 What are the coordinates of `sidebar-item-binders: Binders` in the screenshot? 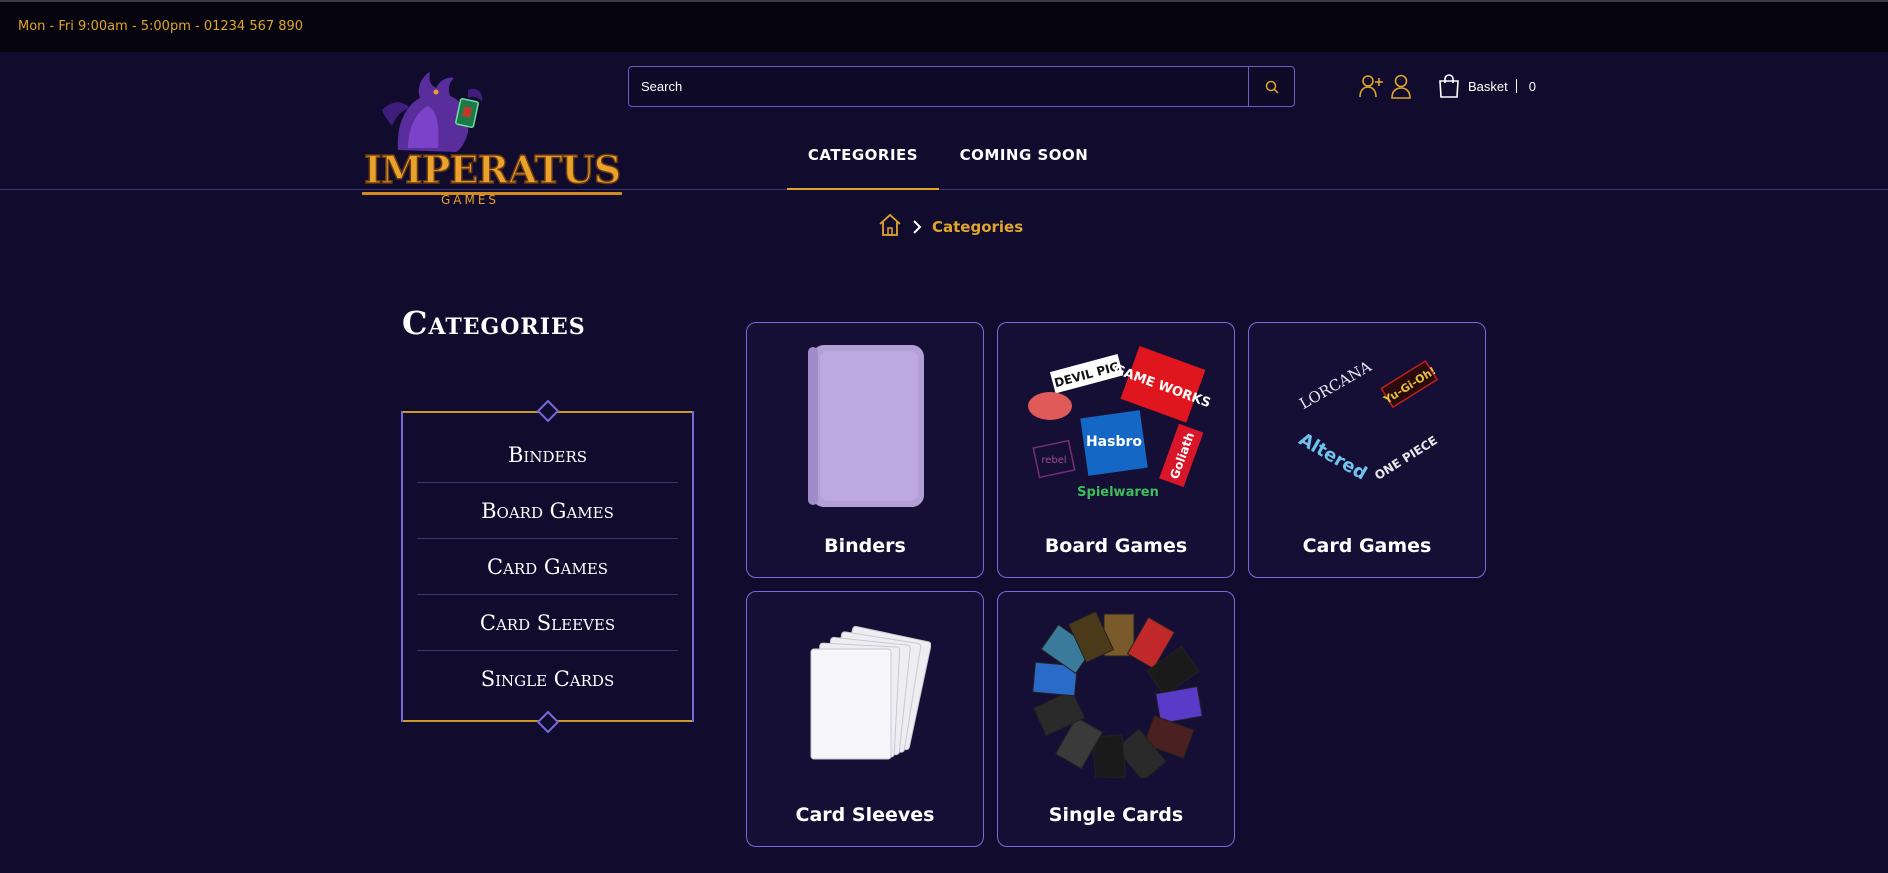 It's located at (547, 455).